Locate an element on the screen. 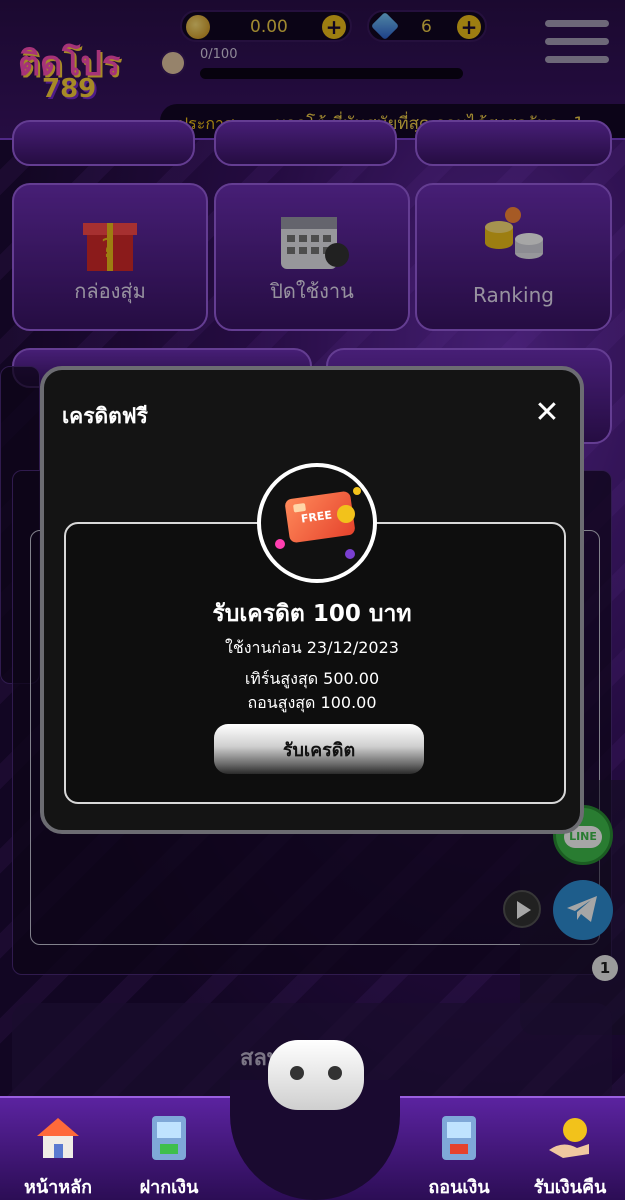  nav-withdraw: ถอนเงิน is located at coordinates (459, 1152).